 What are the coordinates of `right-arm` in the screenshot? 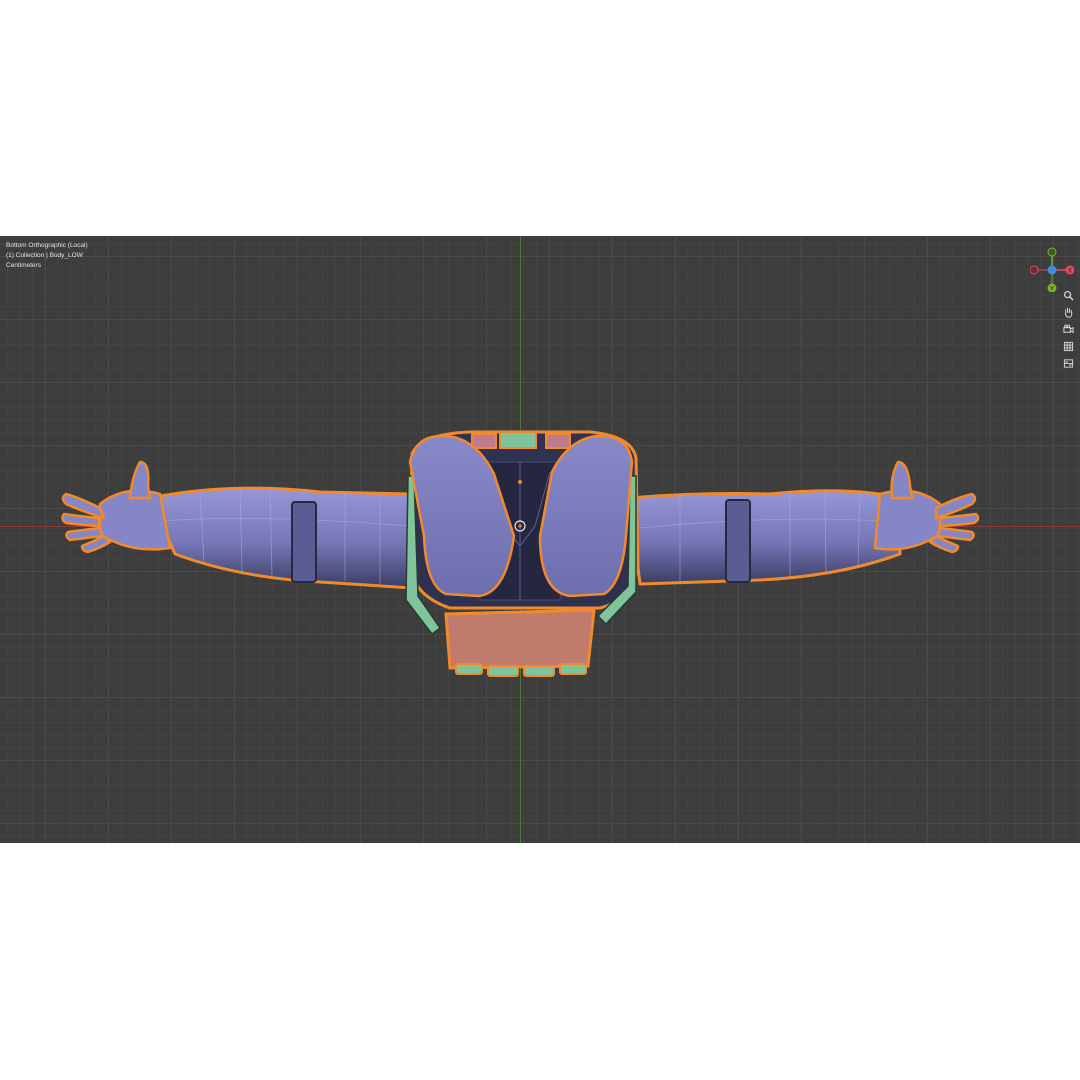 It's located at (765, 537).